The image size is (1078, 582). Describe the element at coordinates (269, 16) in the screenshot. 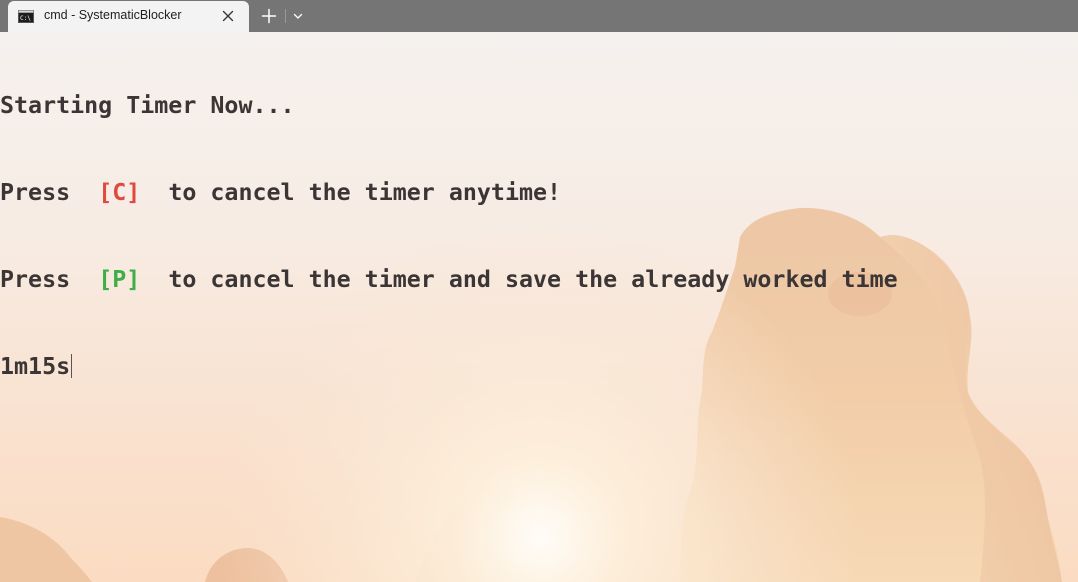

I see `new-tab-icon` at that location.